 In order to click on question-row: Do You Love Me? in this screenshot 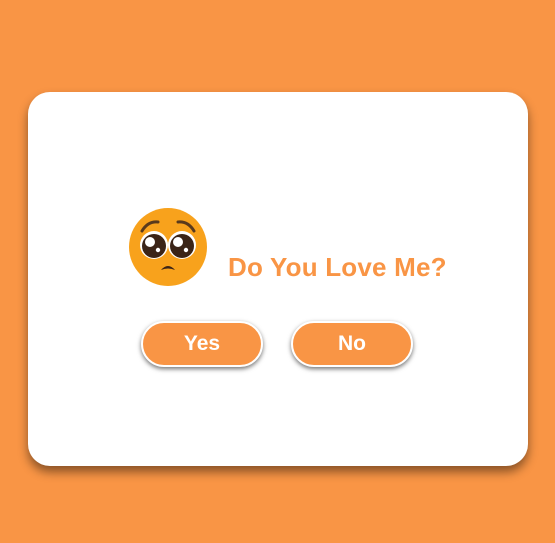, I will do `click(293, 247)`.